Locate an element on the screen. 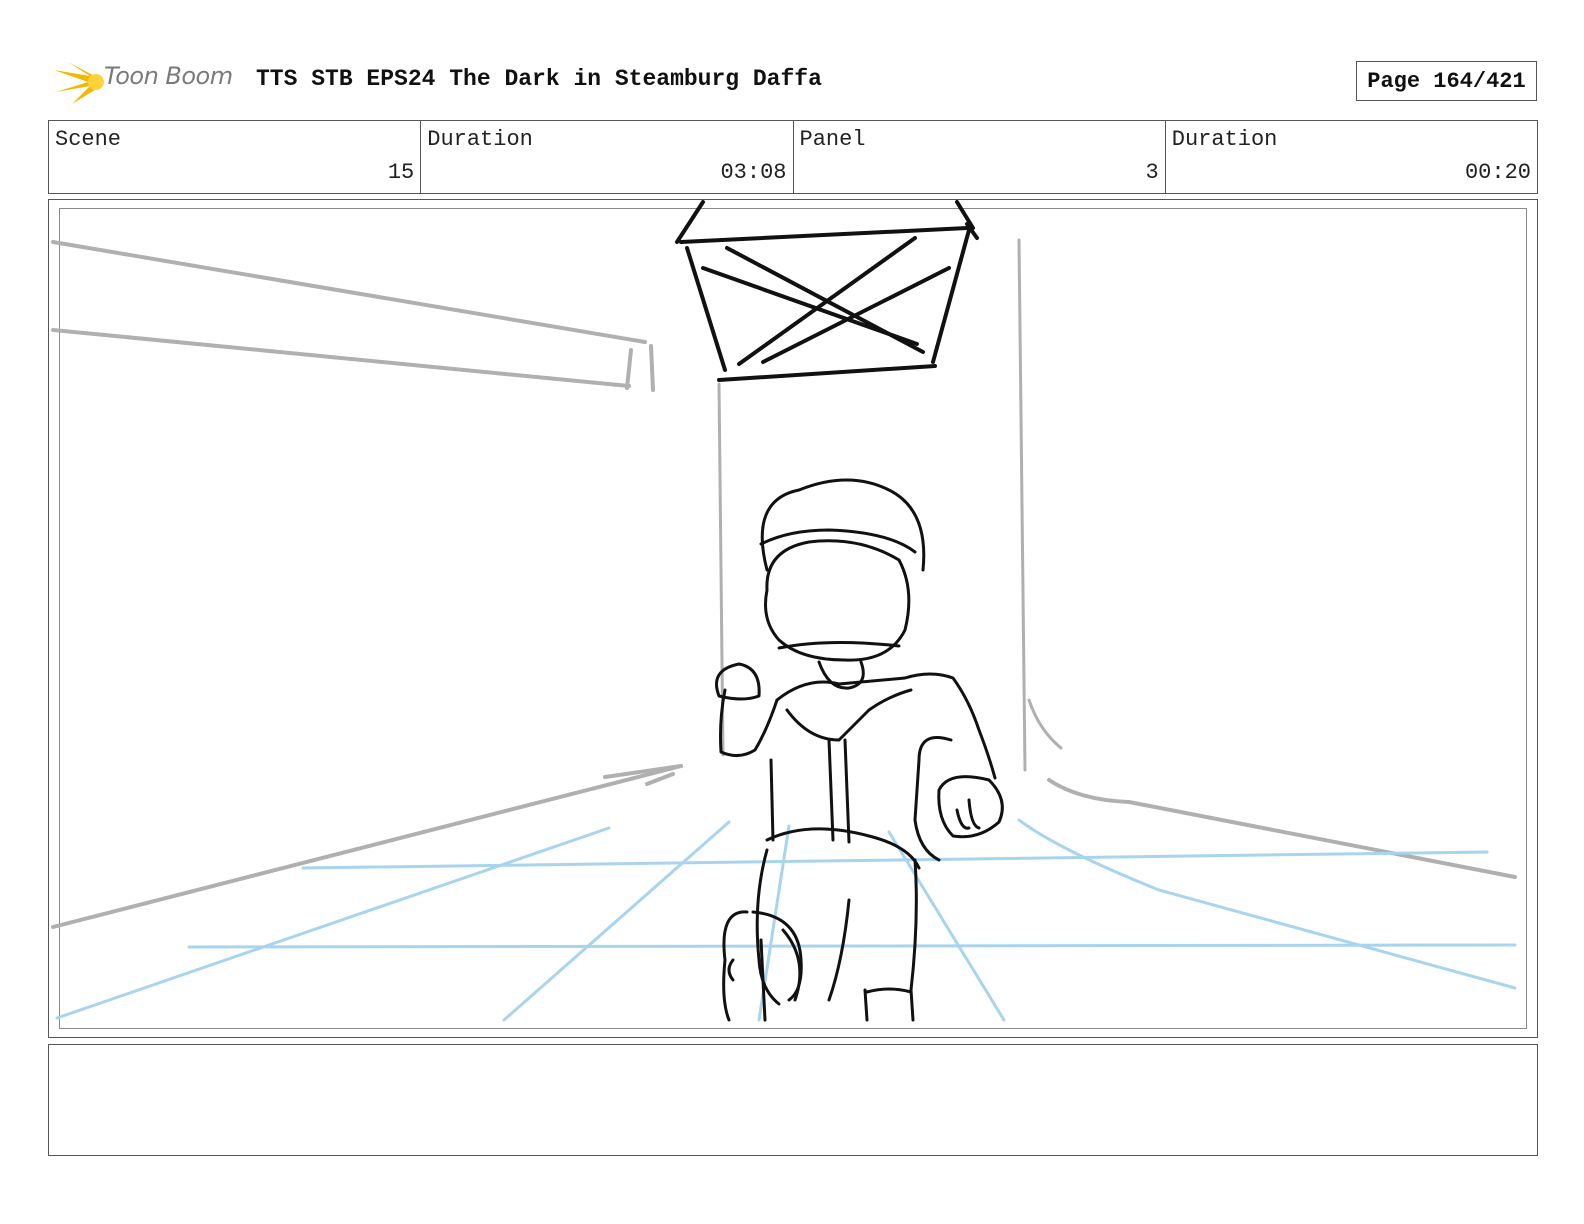 The height and width of the screenshot is (1224, 1584). panel-duration-label: Duration is located at coordinates (1224, 139).